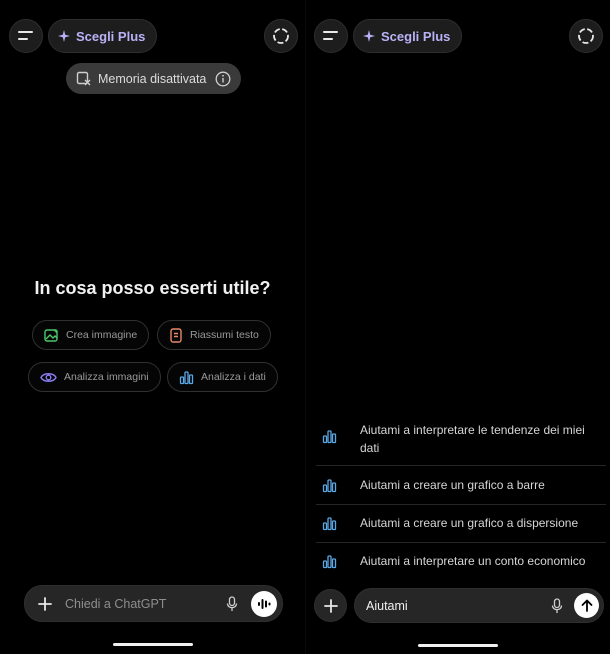 This screenshot has height=654, width=610. I want to click on chip-label: Crea immagine, so click(102, 335).